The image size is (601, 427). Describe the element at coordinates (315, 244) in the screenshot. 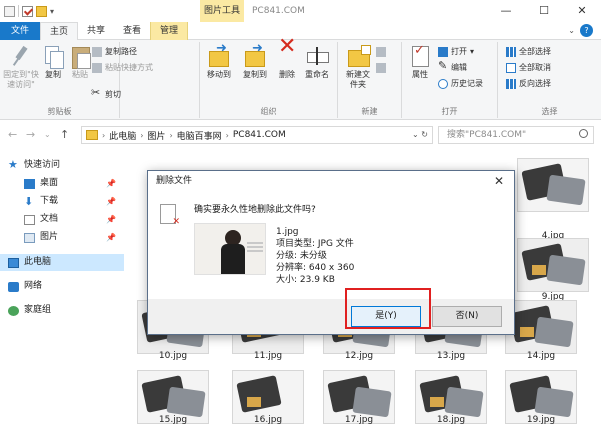

I see `file-type-value: 项目类型: JPG 文件` at that location.